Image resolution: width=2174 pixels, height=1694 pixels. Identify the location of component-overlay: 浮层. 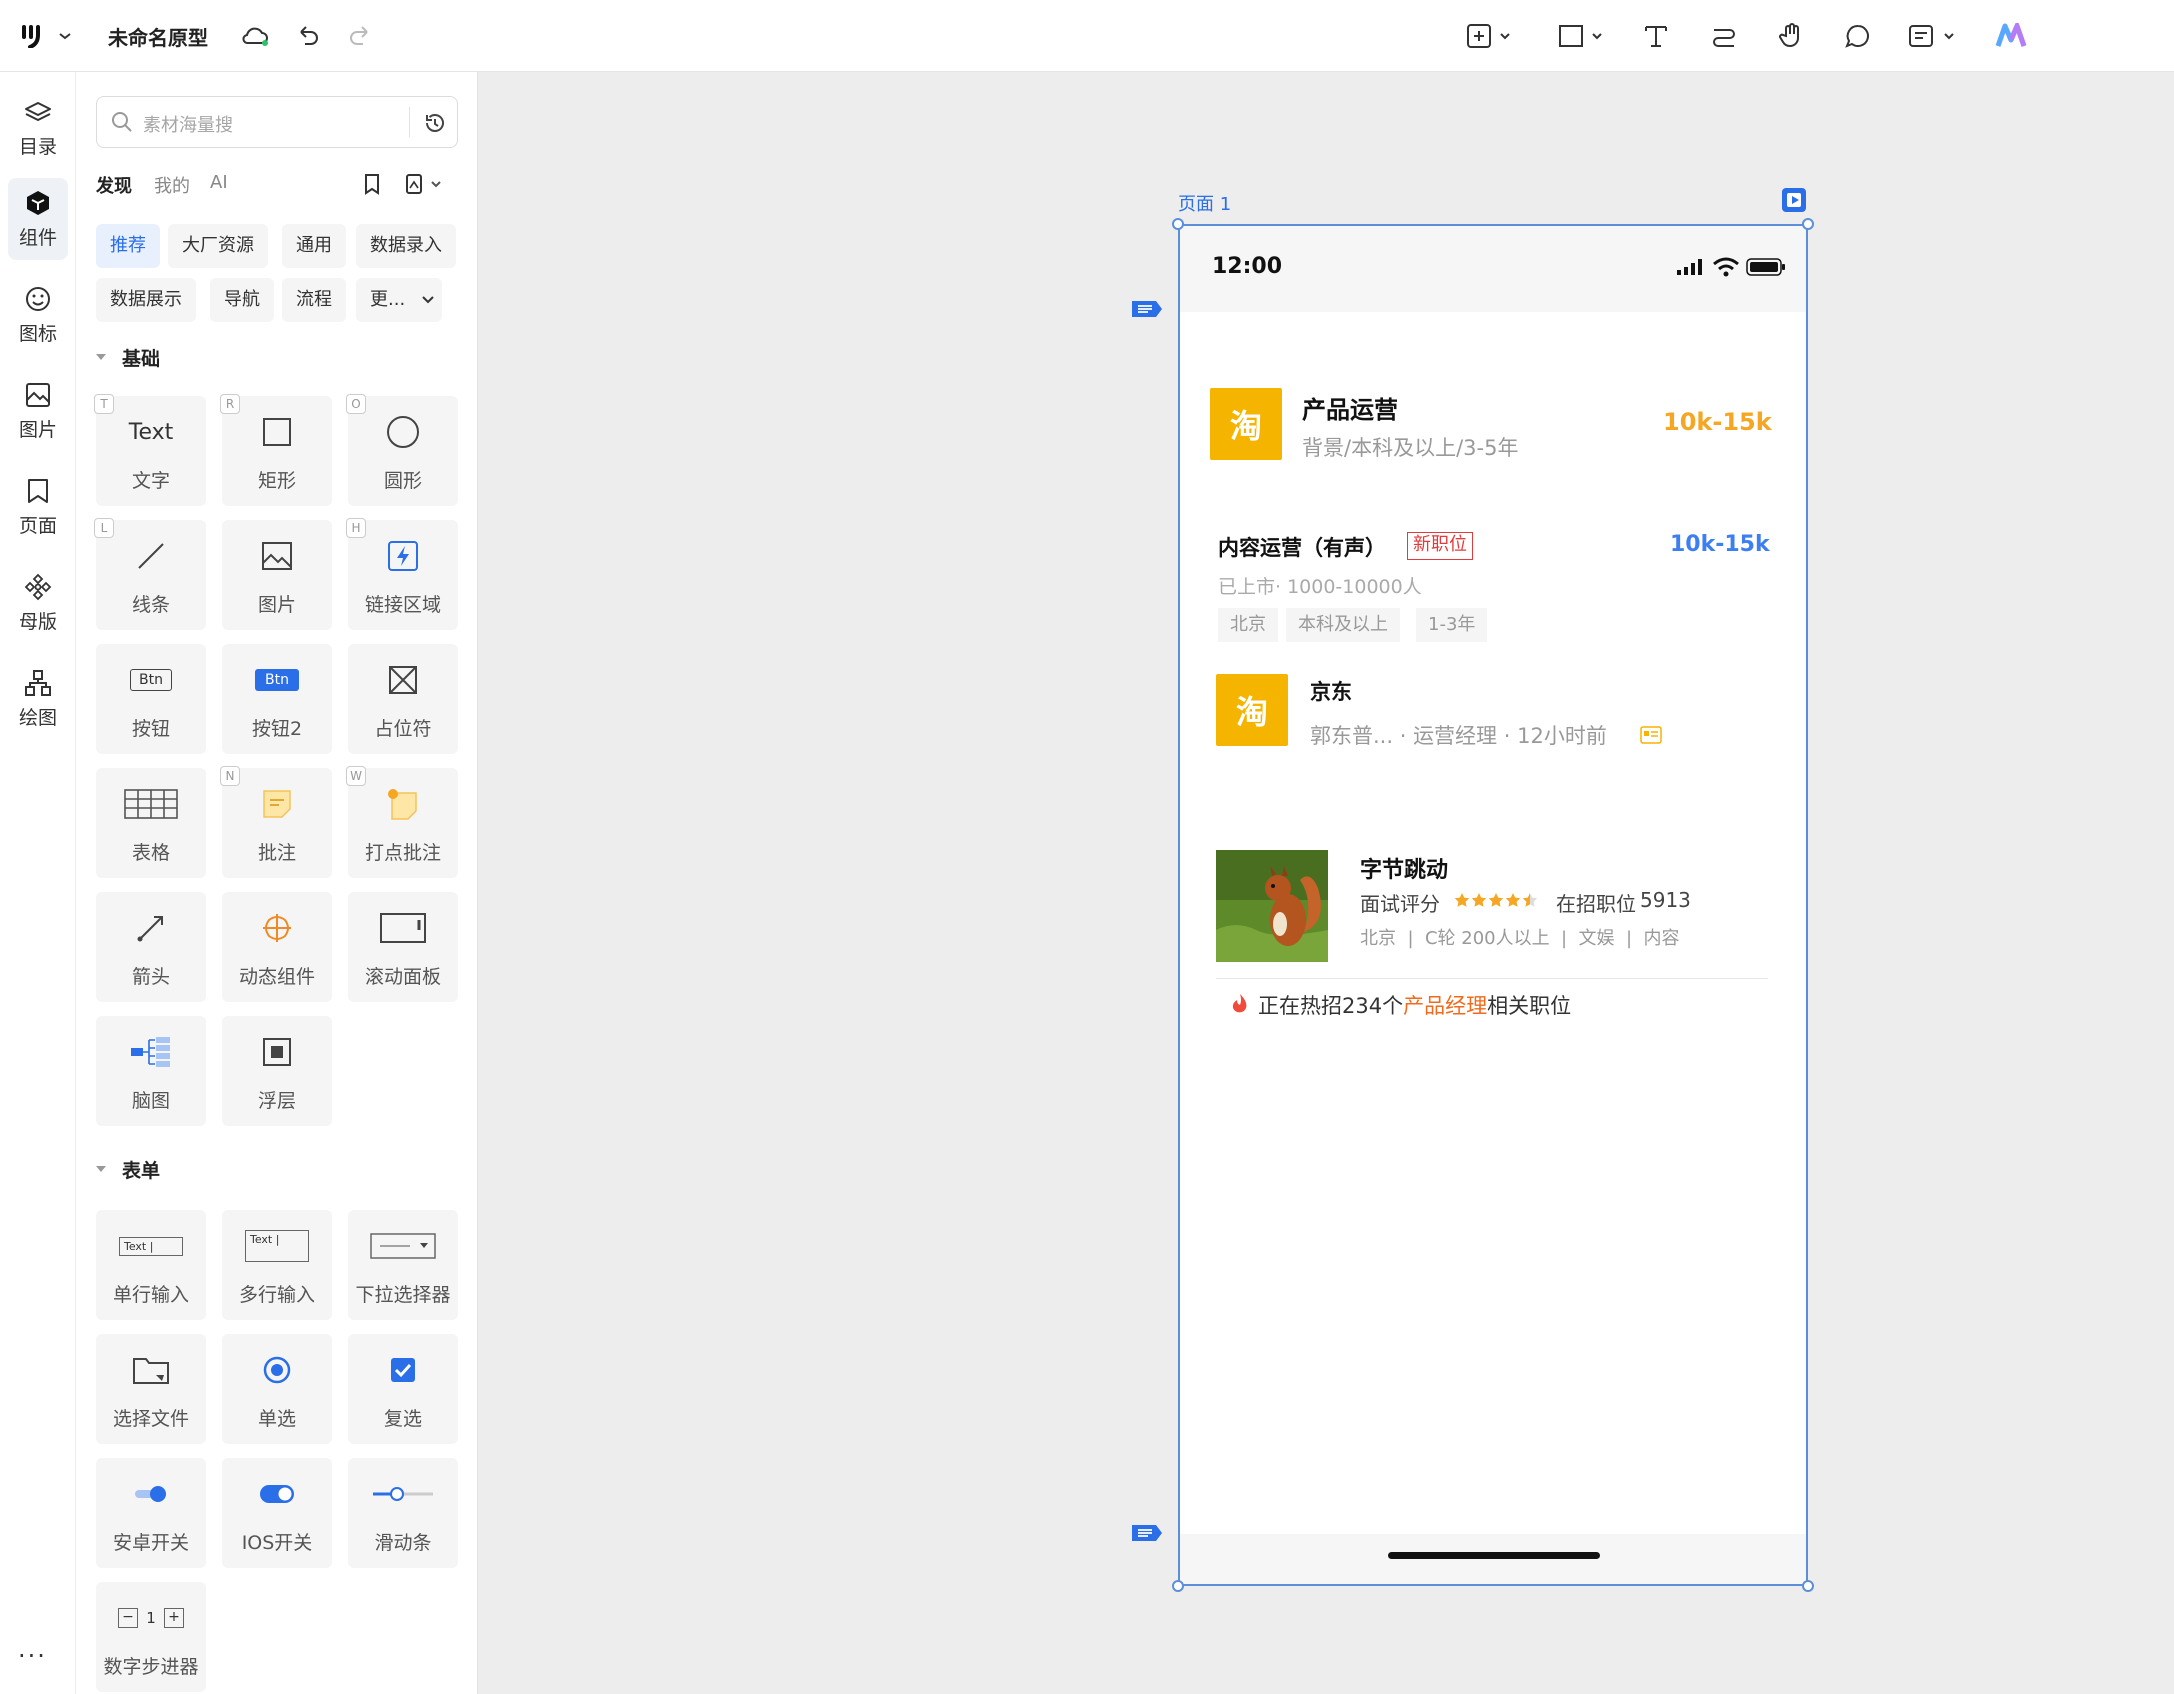
(277, 1071).